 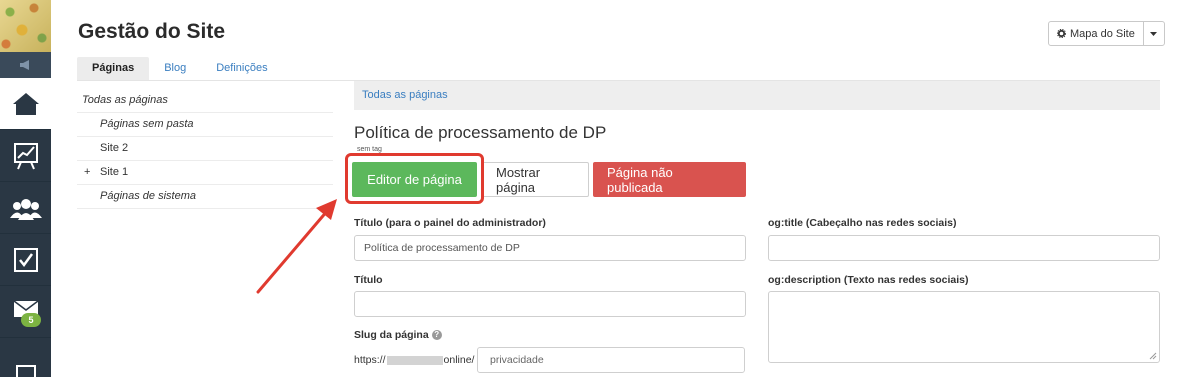 I want to click on title-input, so click(x=550, y=304).